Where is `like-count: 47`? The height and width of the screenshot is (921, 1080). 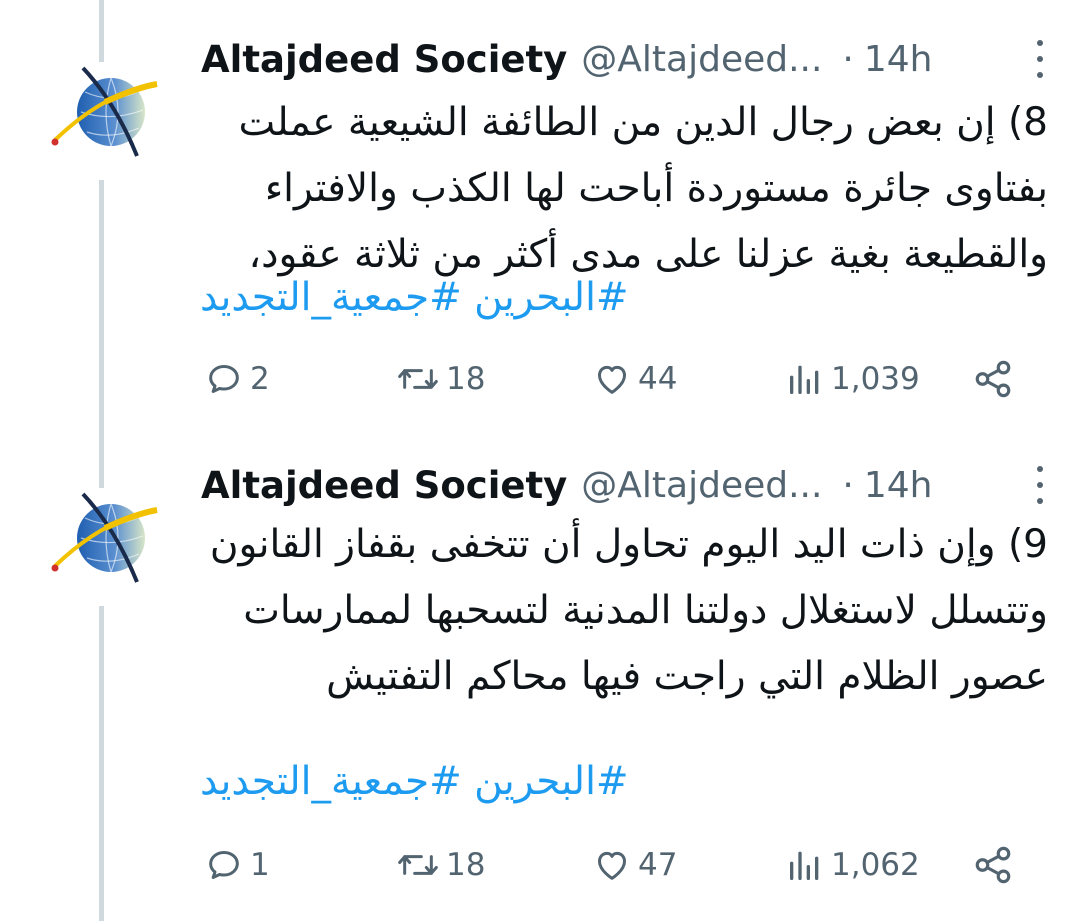
like-count: 47 is located at coordinates (658, 865).